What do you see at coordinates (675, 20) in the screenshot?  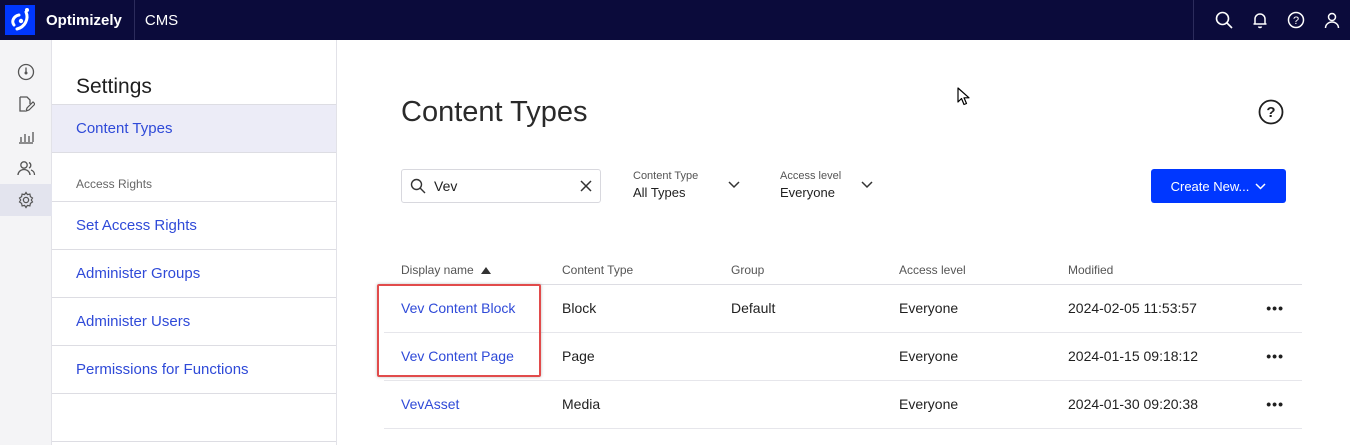 I see `top-bar: Optimizely CMS ?` at bounding box center [675, 20].